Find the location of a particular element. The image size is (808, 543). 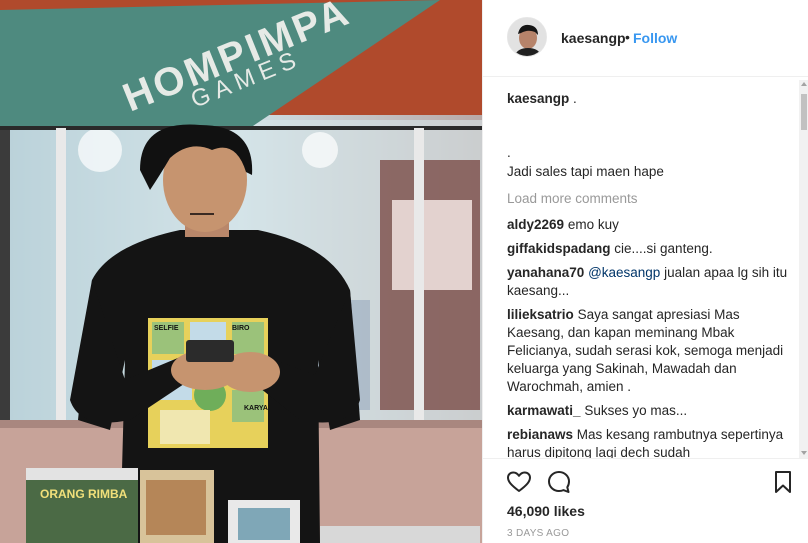

avatar is located at coordinates (527, 37).